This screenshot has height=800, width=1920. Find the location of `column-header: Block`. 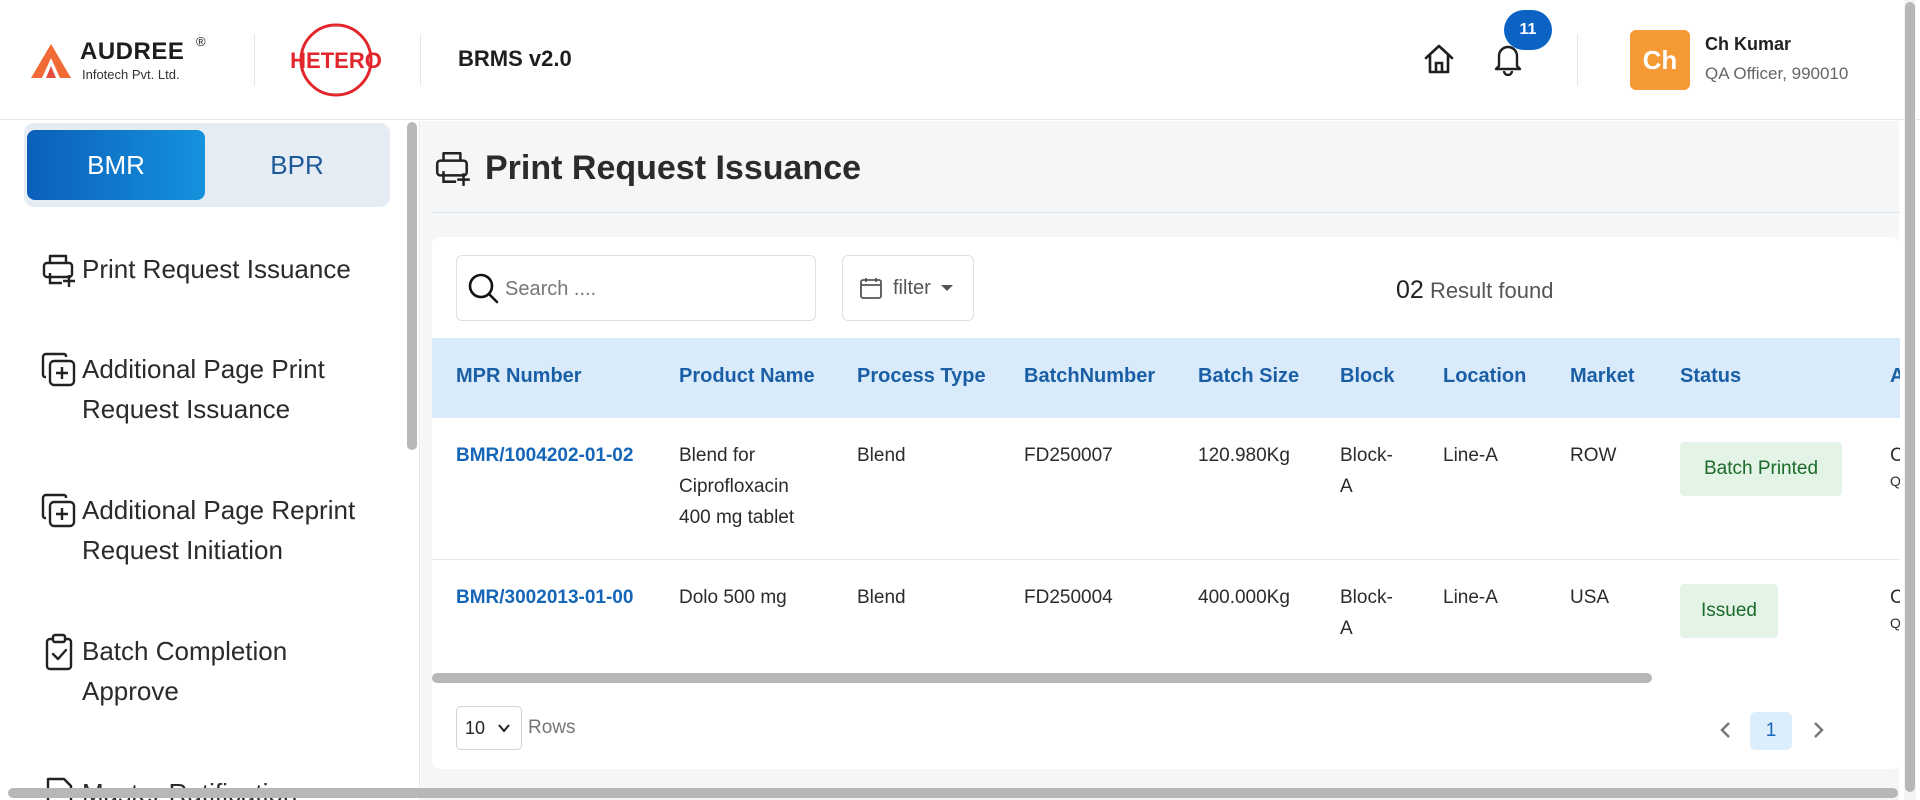

column-header: Block is located at coordinates (1367, 376).